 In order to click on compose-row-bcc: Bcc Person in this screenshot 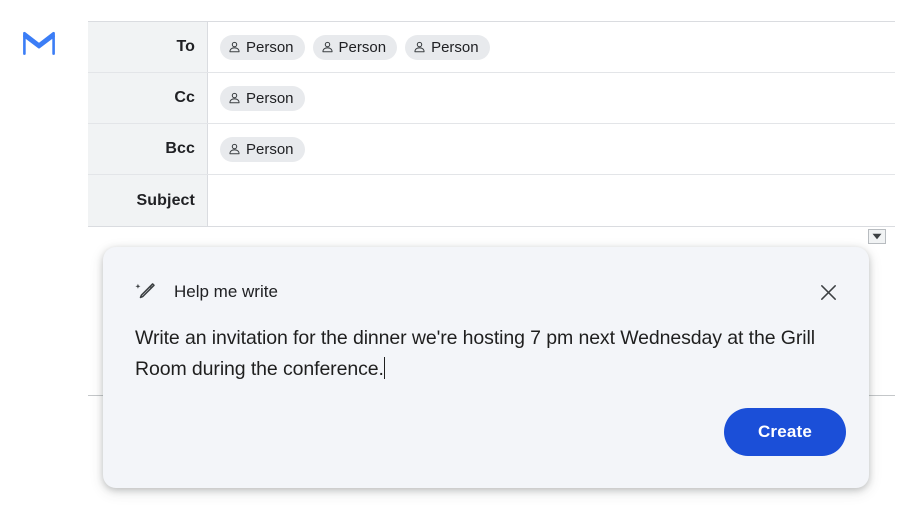, I will do `click(491, 149)`.